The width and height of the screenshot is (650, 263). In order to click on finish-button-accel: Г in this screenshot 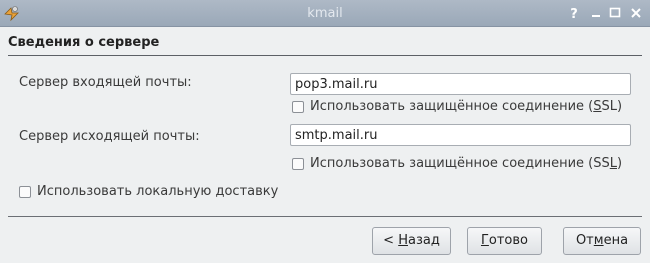, I will do `click(484, 240)`.